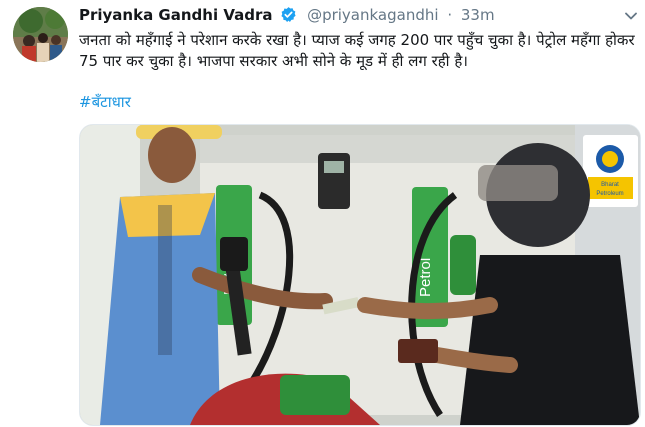 The width and height of the screenshot is (645, 427). Describe the element at coordinates (288, 16) in the screenshot. I see `verified-badge-icon` at that location.